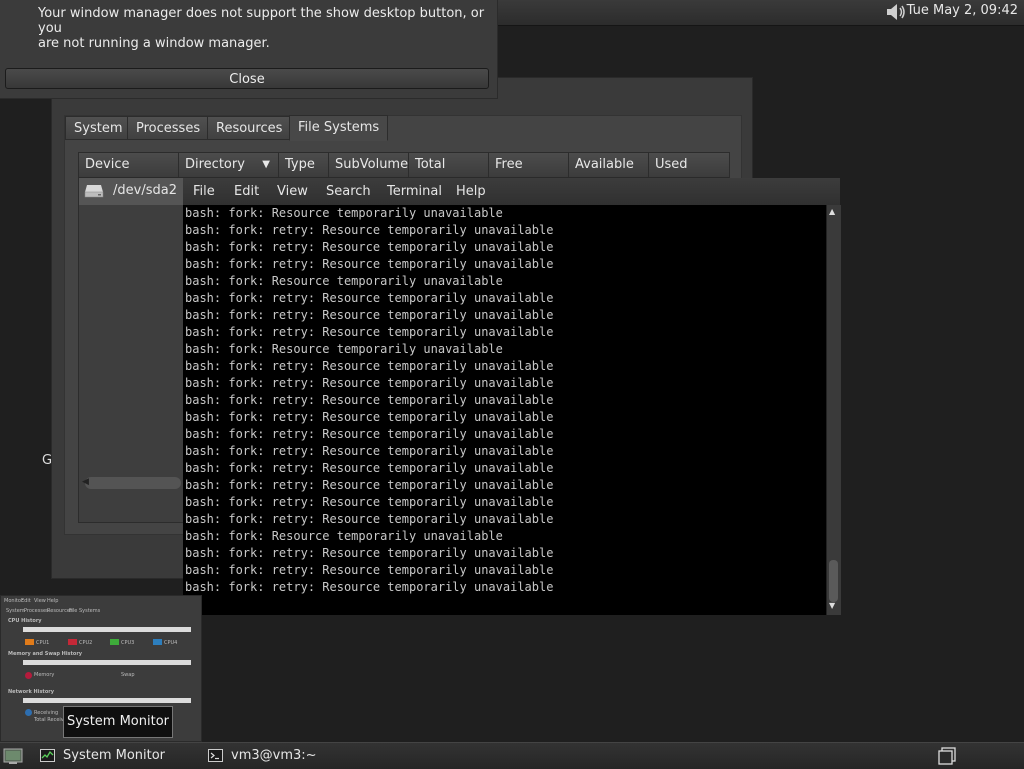  What do you see at coordinates (45, 654) in the screenshot?
I see `thumb-memory-history-label: Memory and Swap History` at bounding box center [45, 654].